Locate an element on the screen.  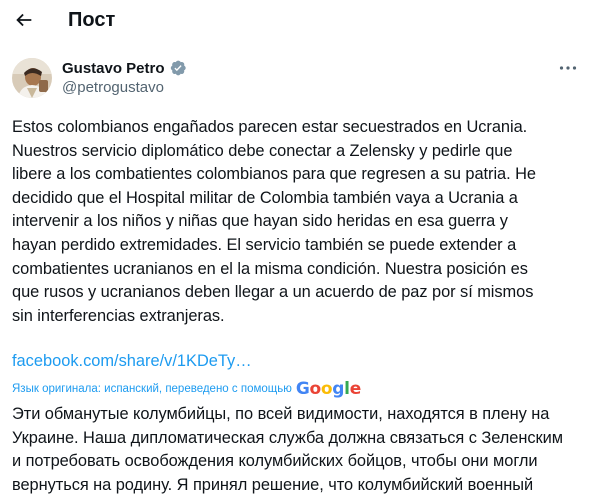
arrow-left-icon is located at coordinates (24, 20).